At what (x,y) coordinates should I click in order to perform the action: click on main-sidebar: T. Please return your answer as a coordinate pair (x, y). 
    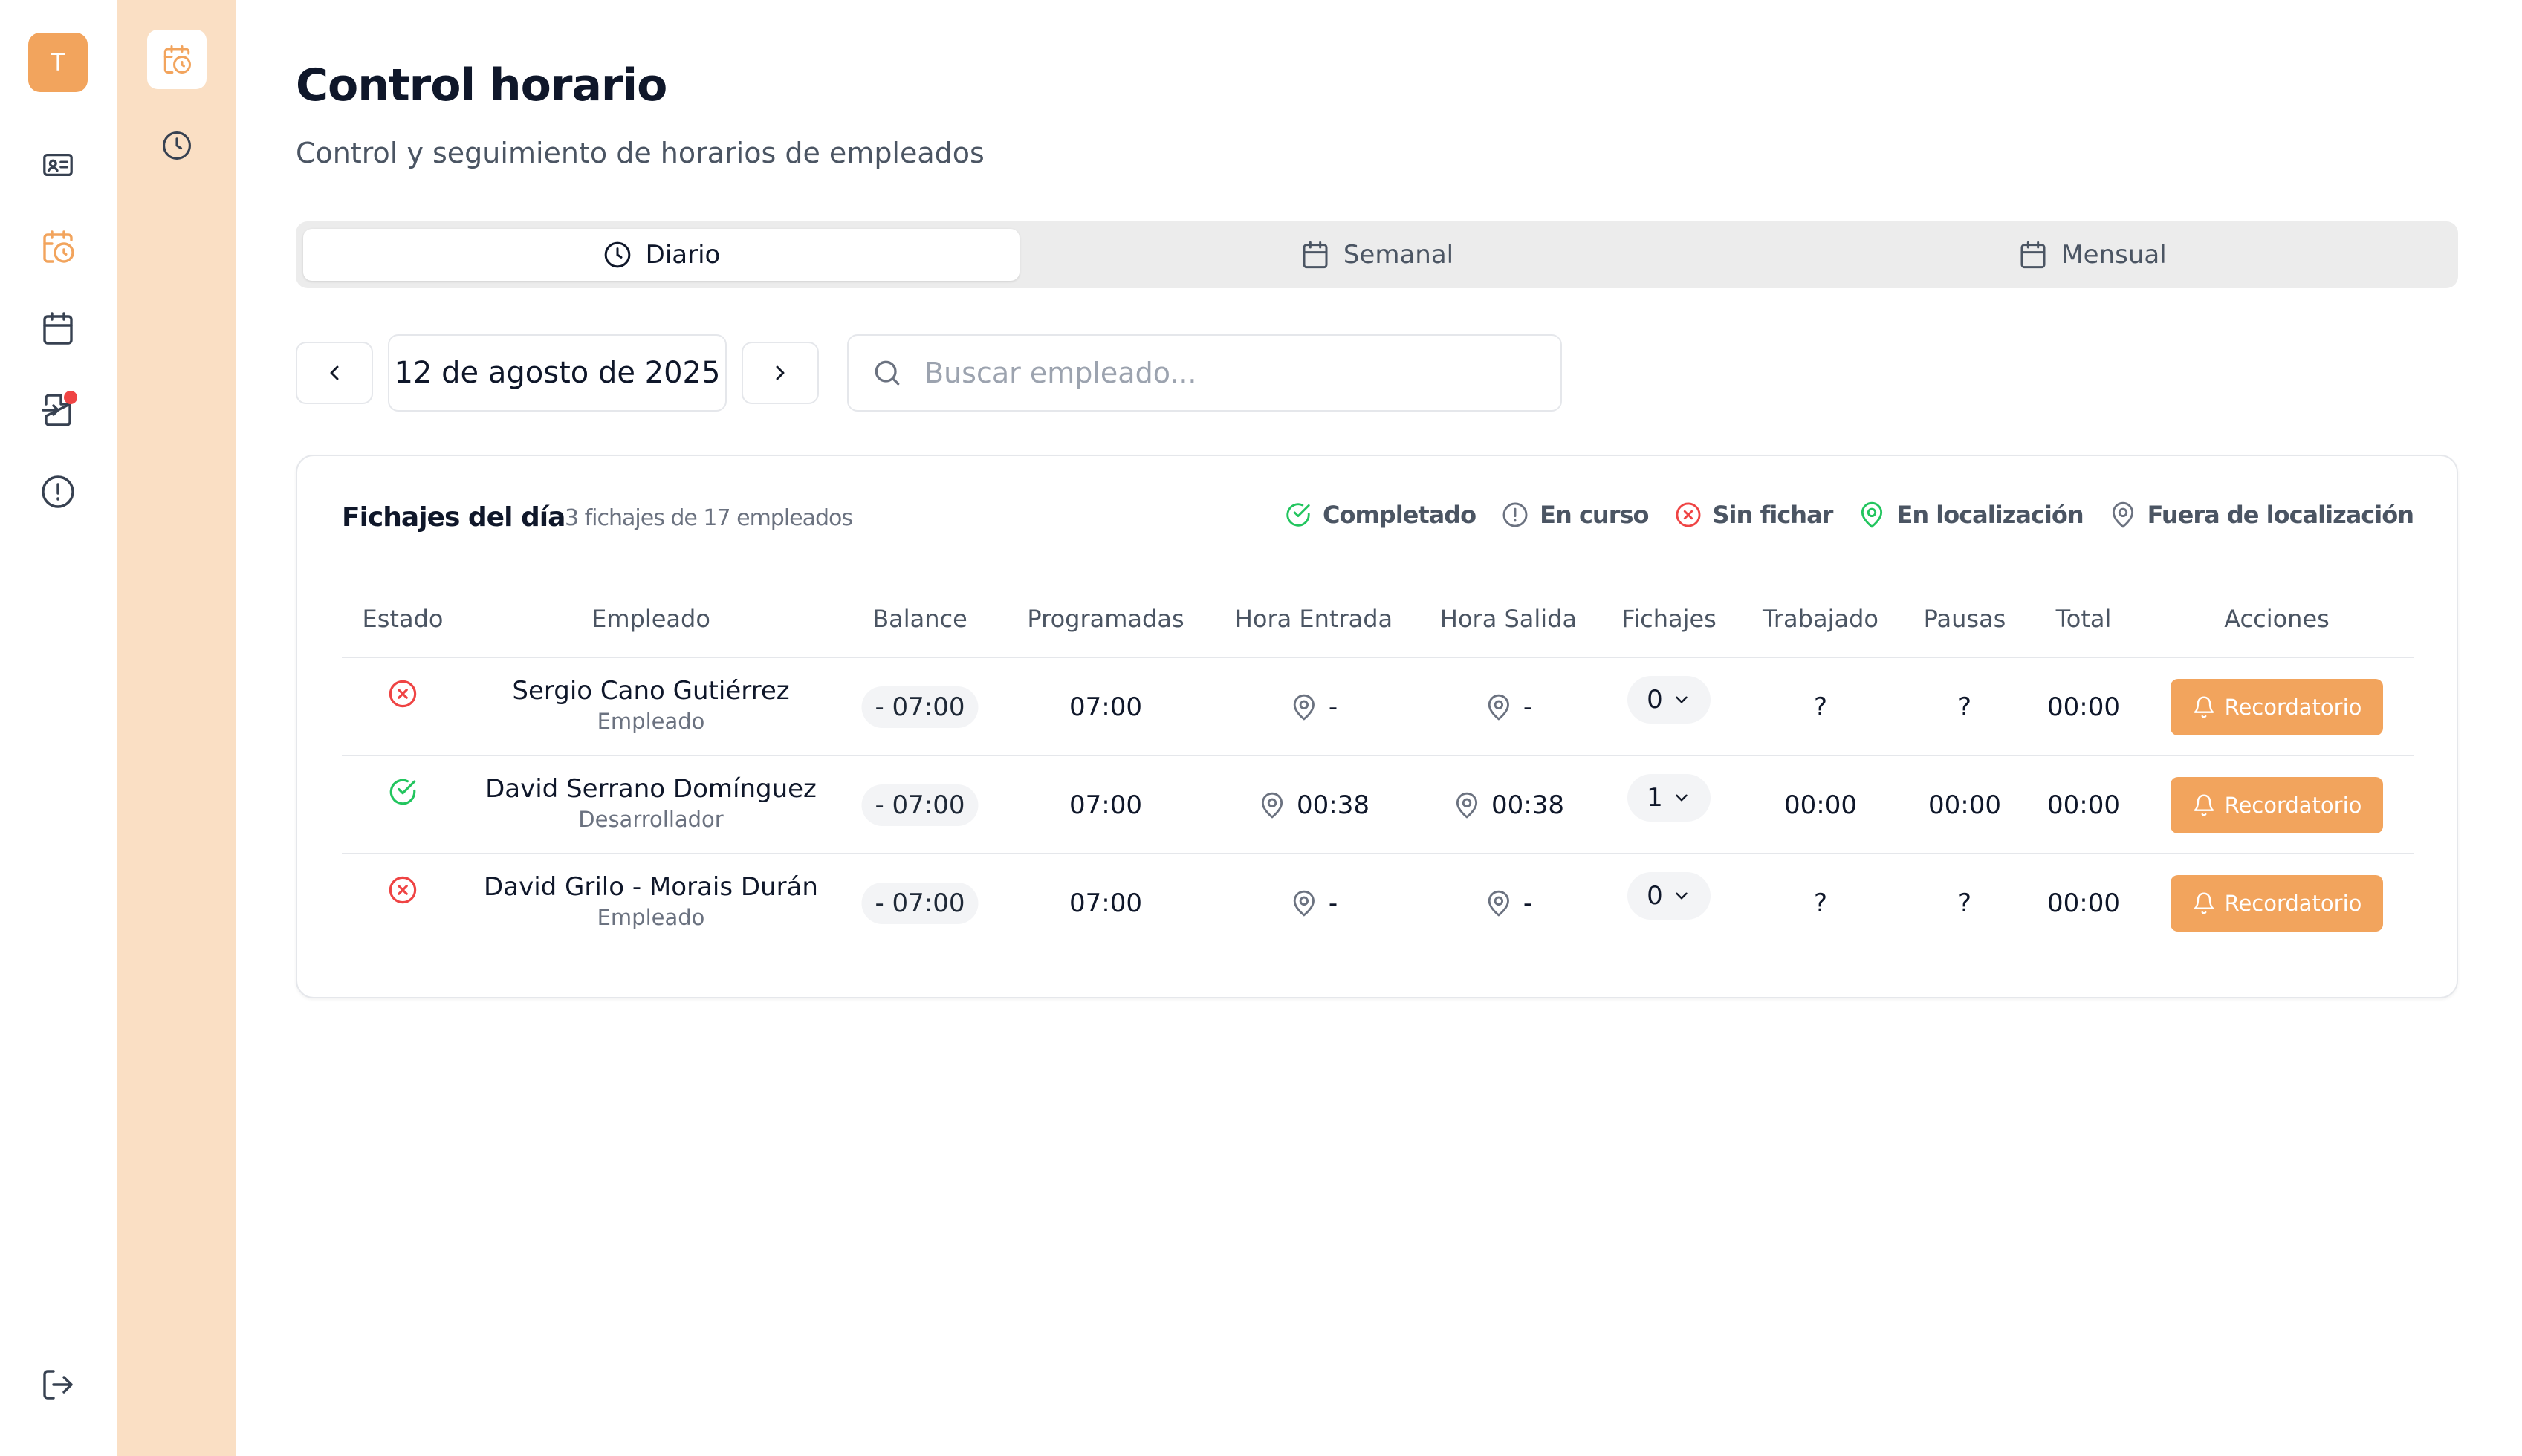
    Looking at the image, I should click on (59, 728).